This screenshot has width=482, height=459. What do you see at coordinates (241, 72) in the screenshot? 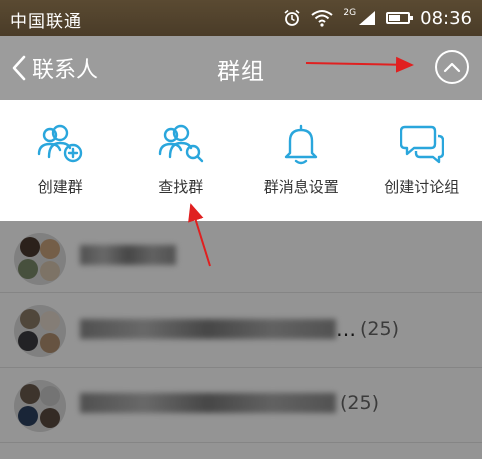
I see `page-title: 群组` at bounding box center [241, 72].